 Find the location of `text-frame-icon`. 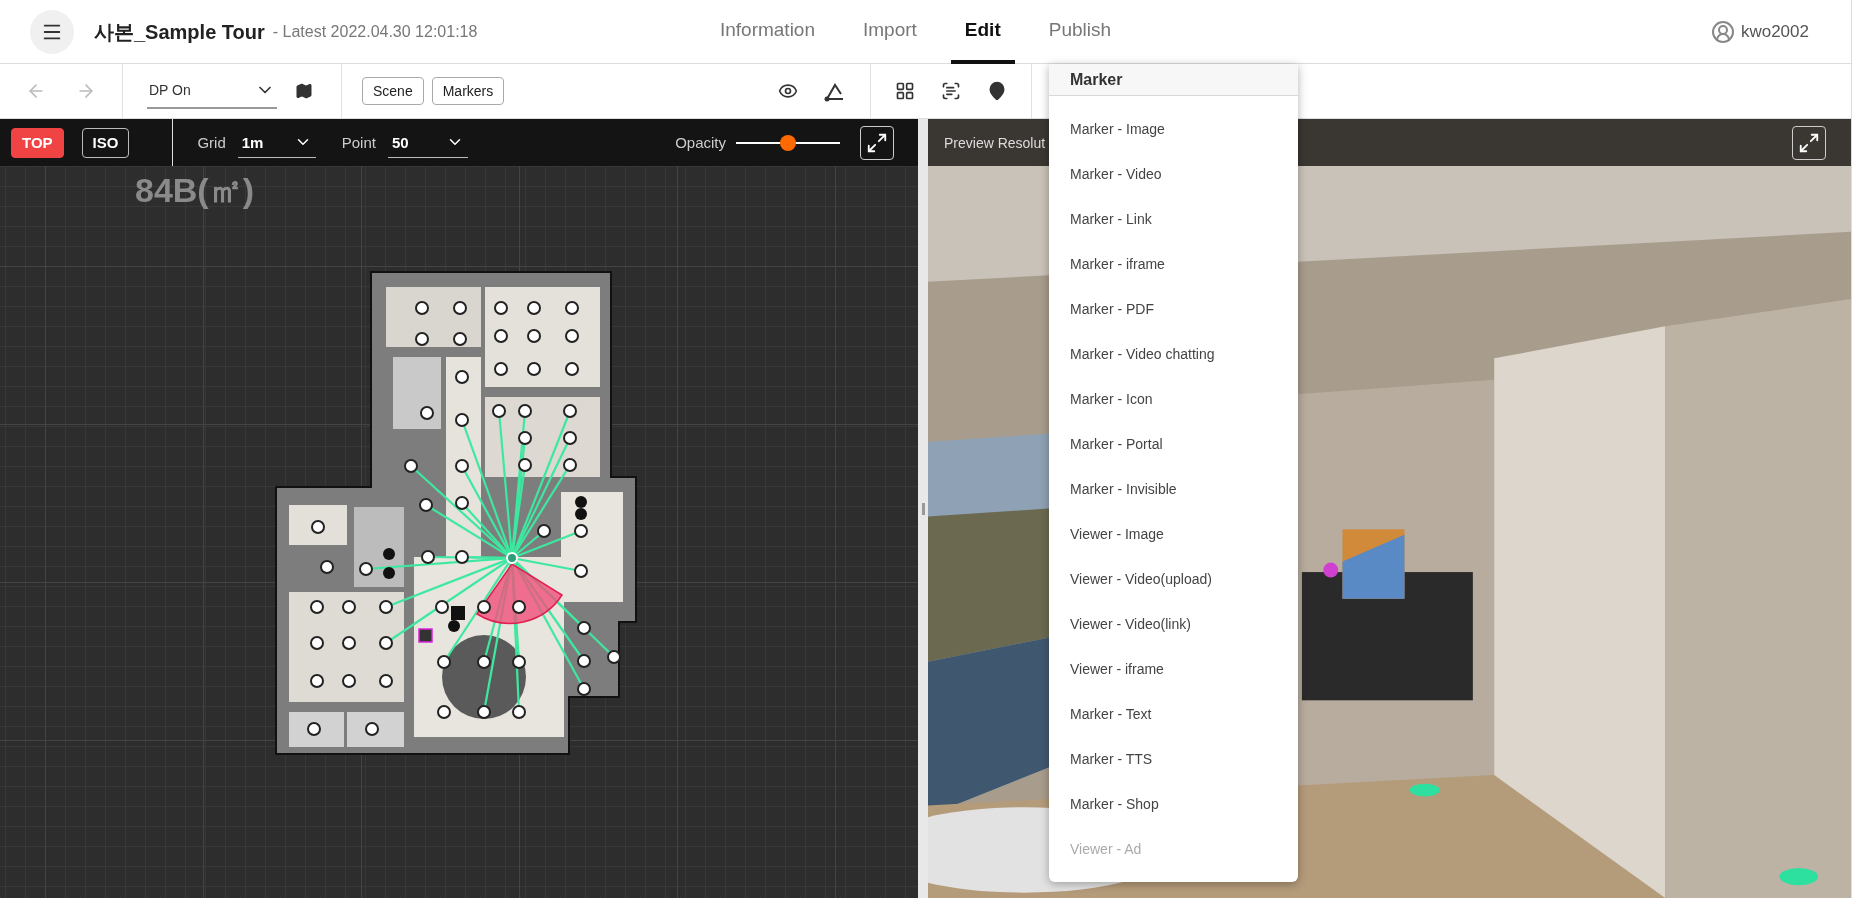

text-frame-icon is located at coordinates (951, 91).